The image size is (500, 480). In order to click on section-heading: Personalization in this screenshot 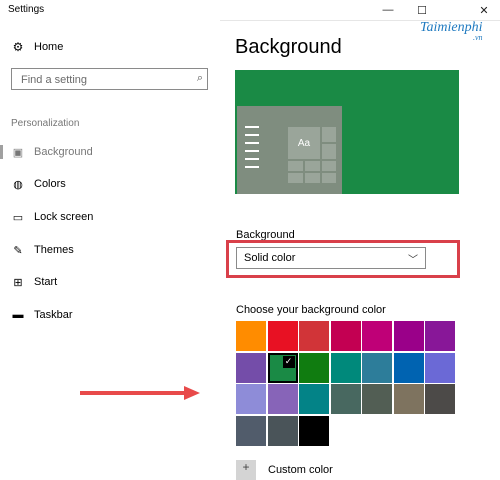, I will do `click(45, 123)`.